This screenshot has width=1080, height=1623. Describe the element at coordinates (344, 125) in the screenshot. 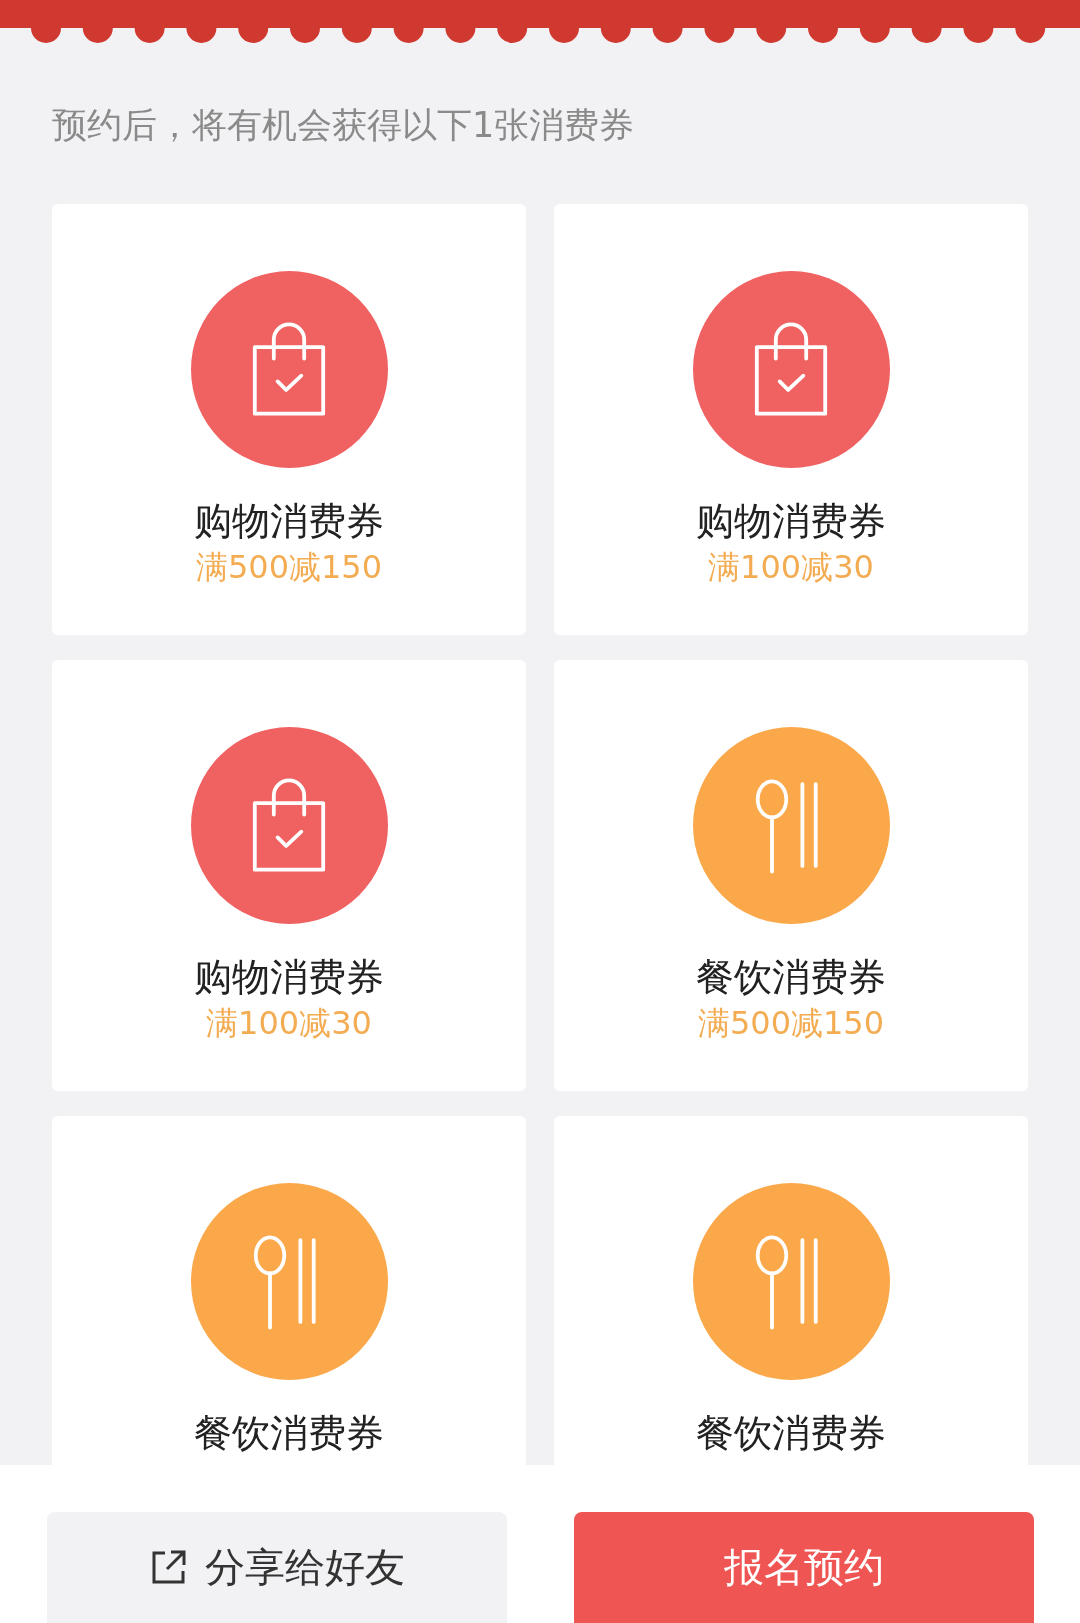

I see `intro-text: 预约后，将有机会获得以下1张消费券` at that location.